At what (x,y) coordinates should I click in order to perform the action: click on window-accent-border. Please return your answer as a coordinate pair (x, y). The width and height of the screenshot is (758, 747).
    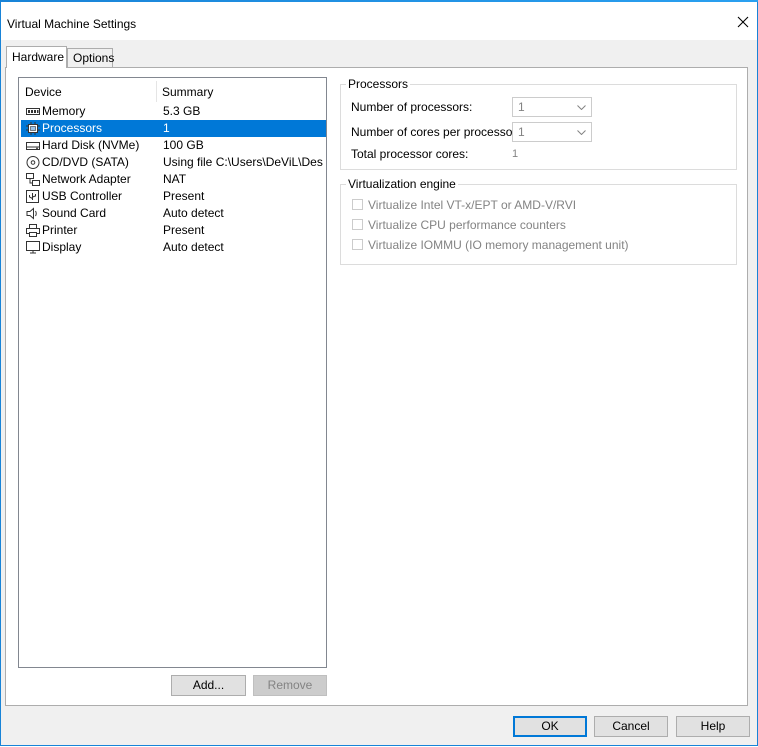
    Looking at the image, I should click on (379, 1).